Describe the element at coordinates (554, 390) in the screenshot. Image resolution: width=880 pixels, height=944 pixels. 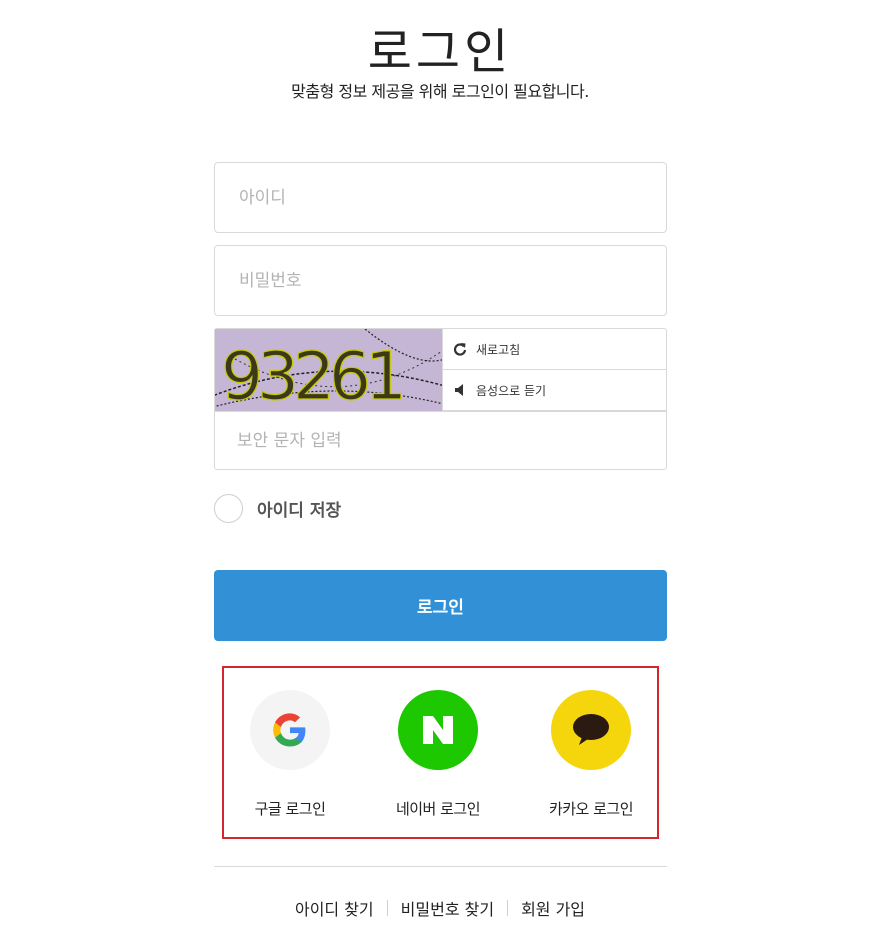
I see `captcha-audio-button: 음성으로 듣기` at that location.